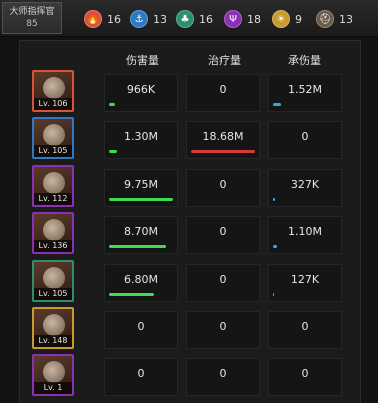 This screenshot has width=378, height=403. I want to click on hero-row: Lv. 105 1.30M 18.68M 0, so click(192, 139).